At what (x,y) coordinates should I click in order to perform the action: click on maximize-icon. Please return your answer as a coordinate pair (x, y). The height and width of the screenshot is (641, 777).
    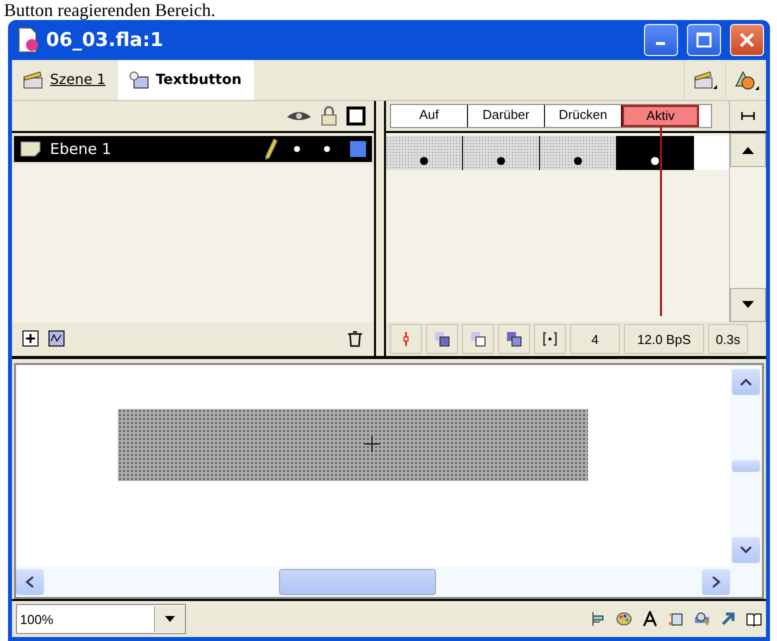
    Looking at the image, I should click on (704, 40).